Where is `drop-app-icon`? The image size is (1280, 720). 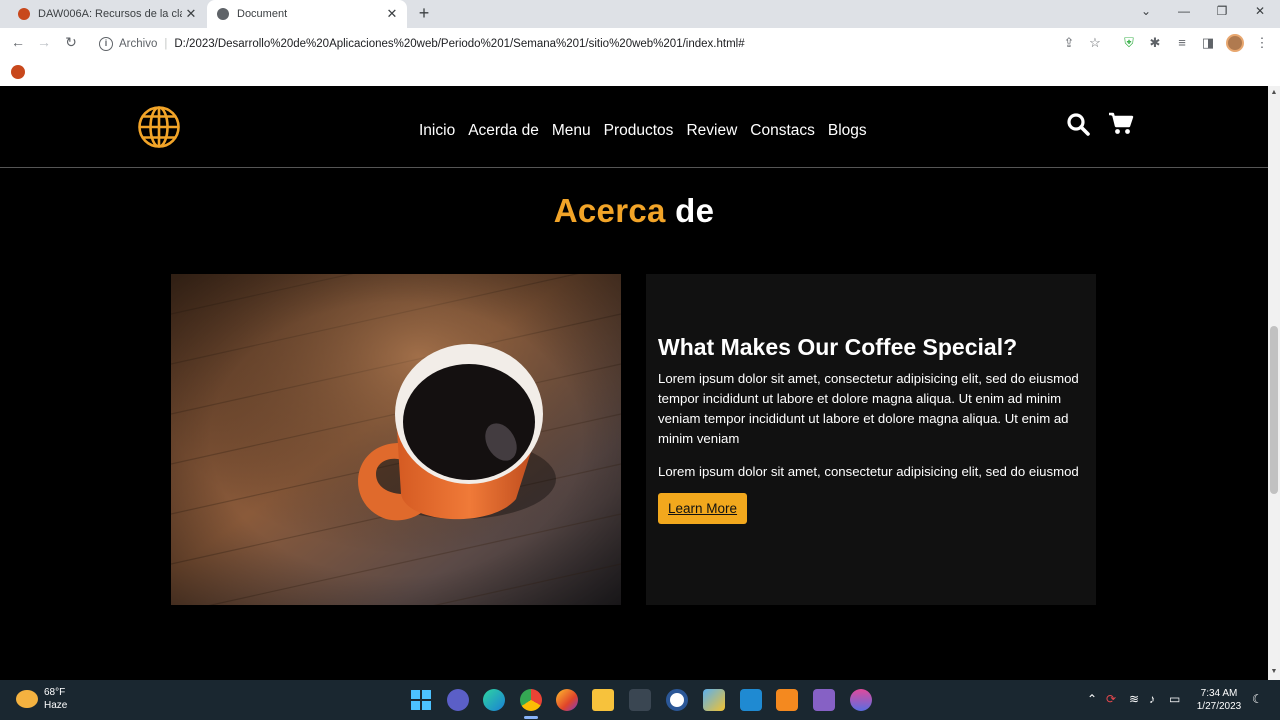 drop-app-icon is located at coordinates (861, 700).